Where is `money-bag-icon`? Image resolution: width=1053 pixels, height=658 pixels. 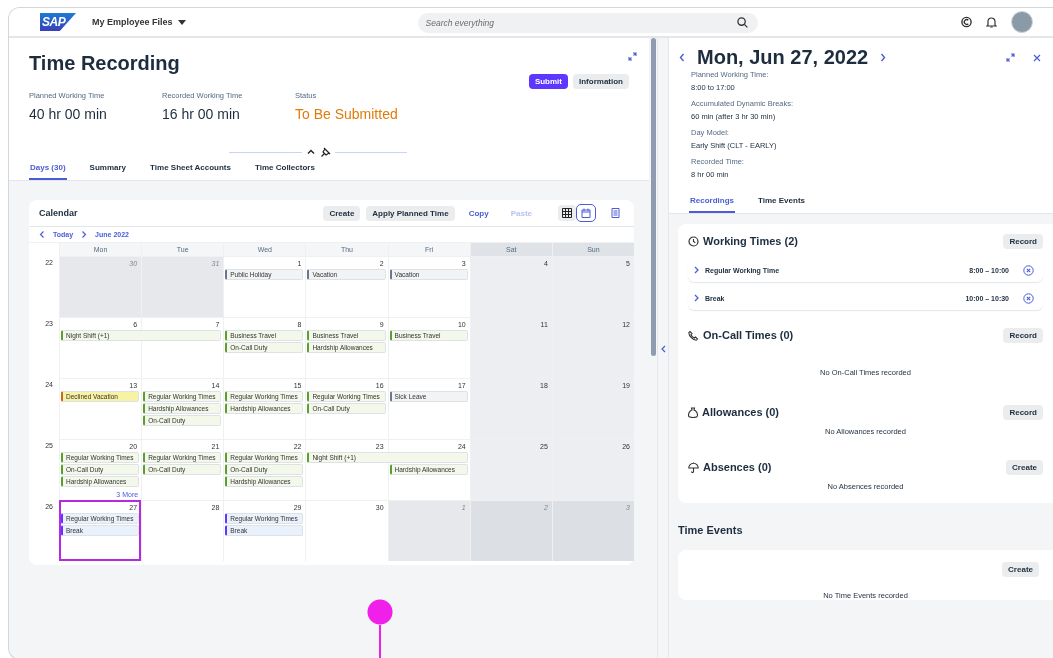
money-bag-icon is located at coordinates (693, 412).